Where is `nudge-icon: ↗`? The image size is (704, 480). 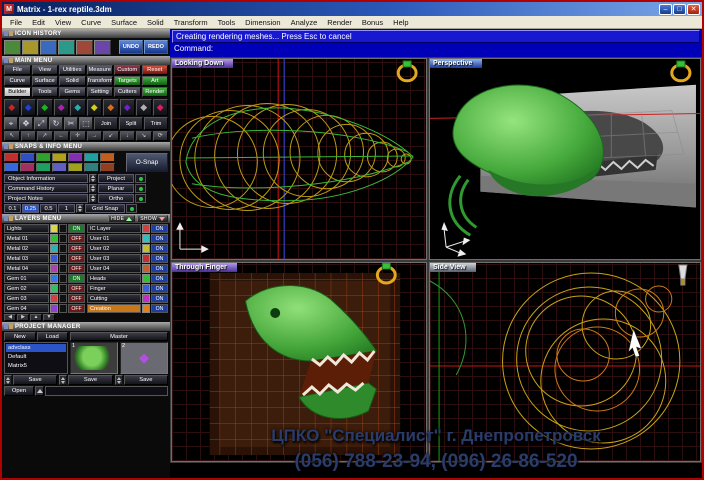 nudge-icon: ↗ is located at coordinates (45, 136).